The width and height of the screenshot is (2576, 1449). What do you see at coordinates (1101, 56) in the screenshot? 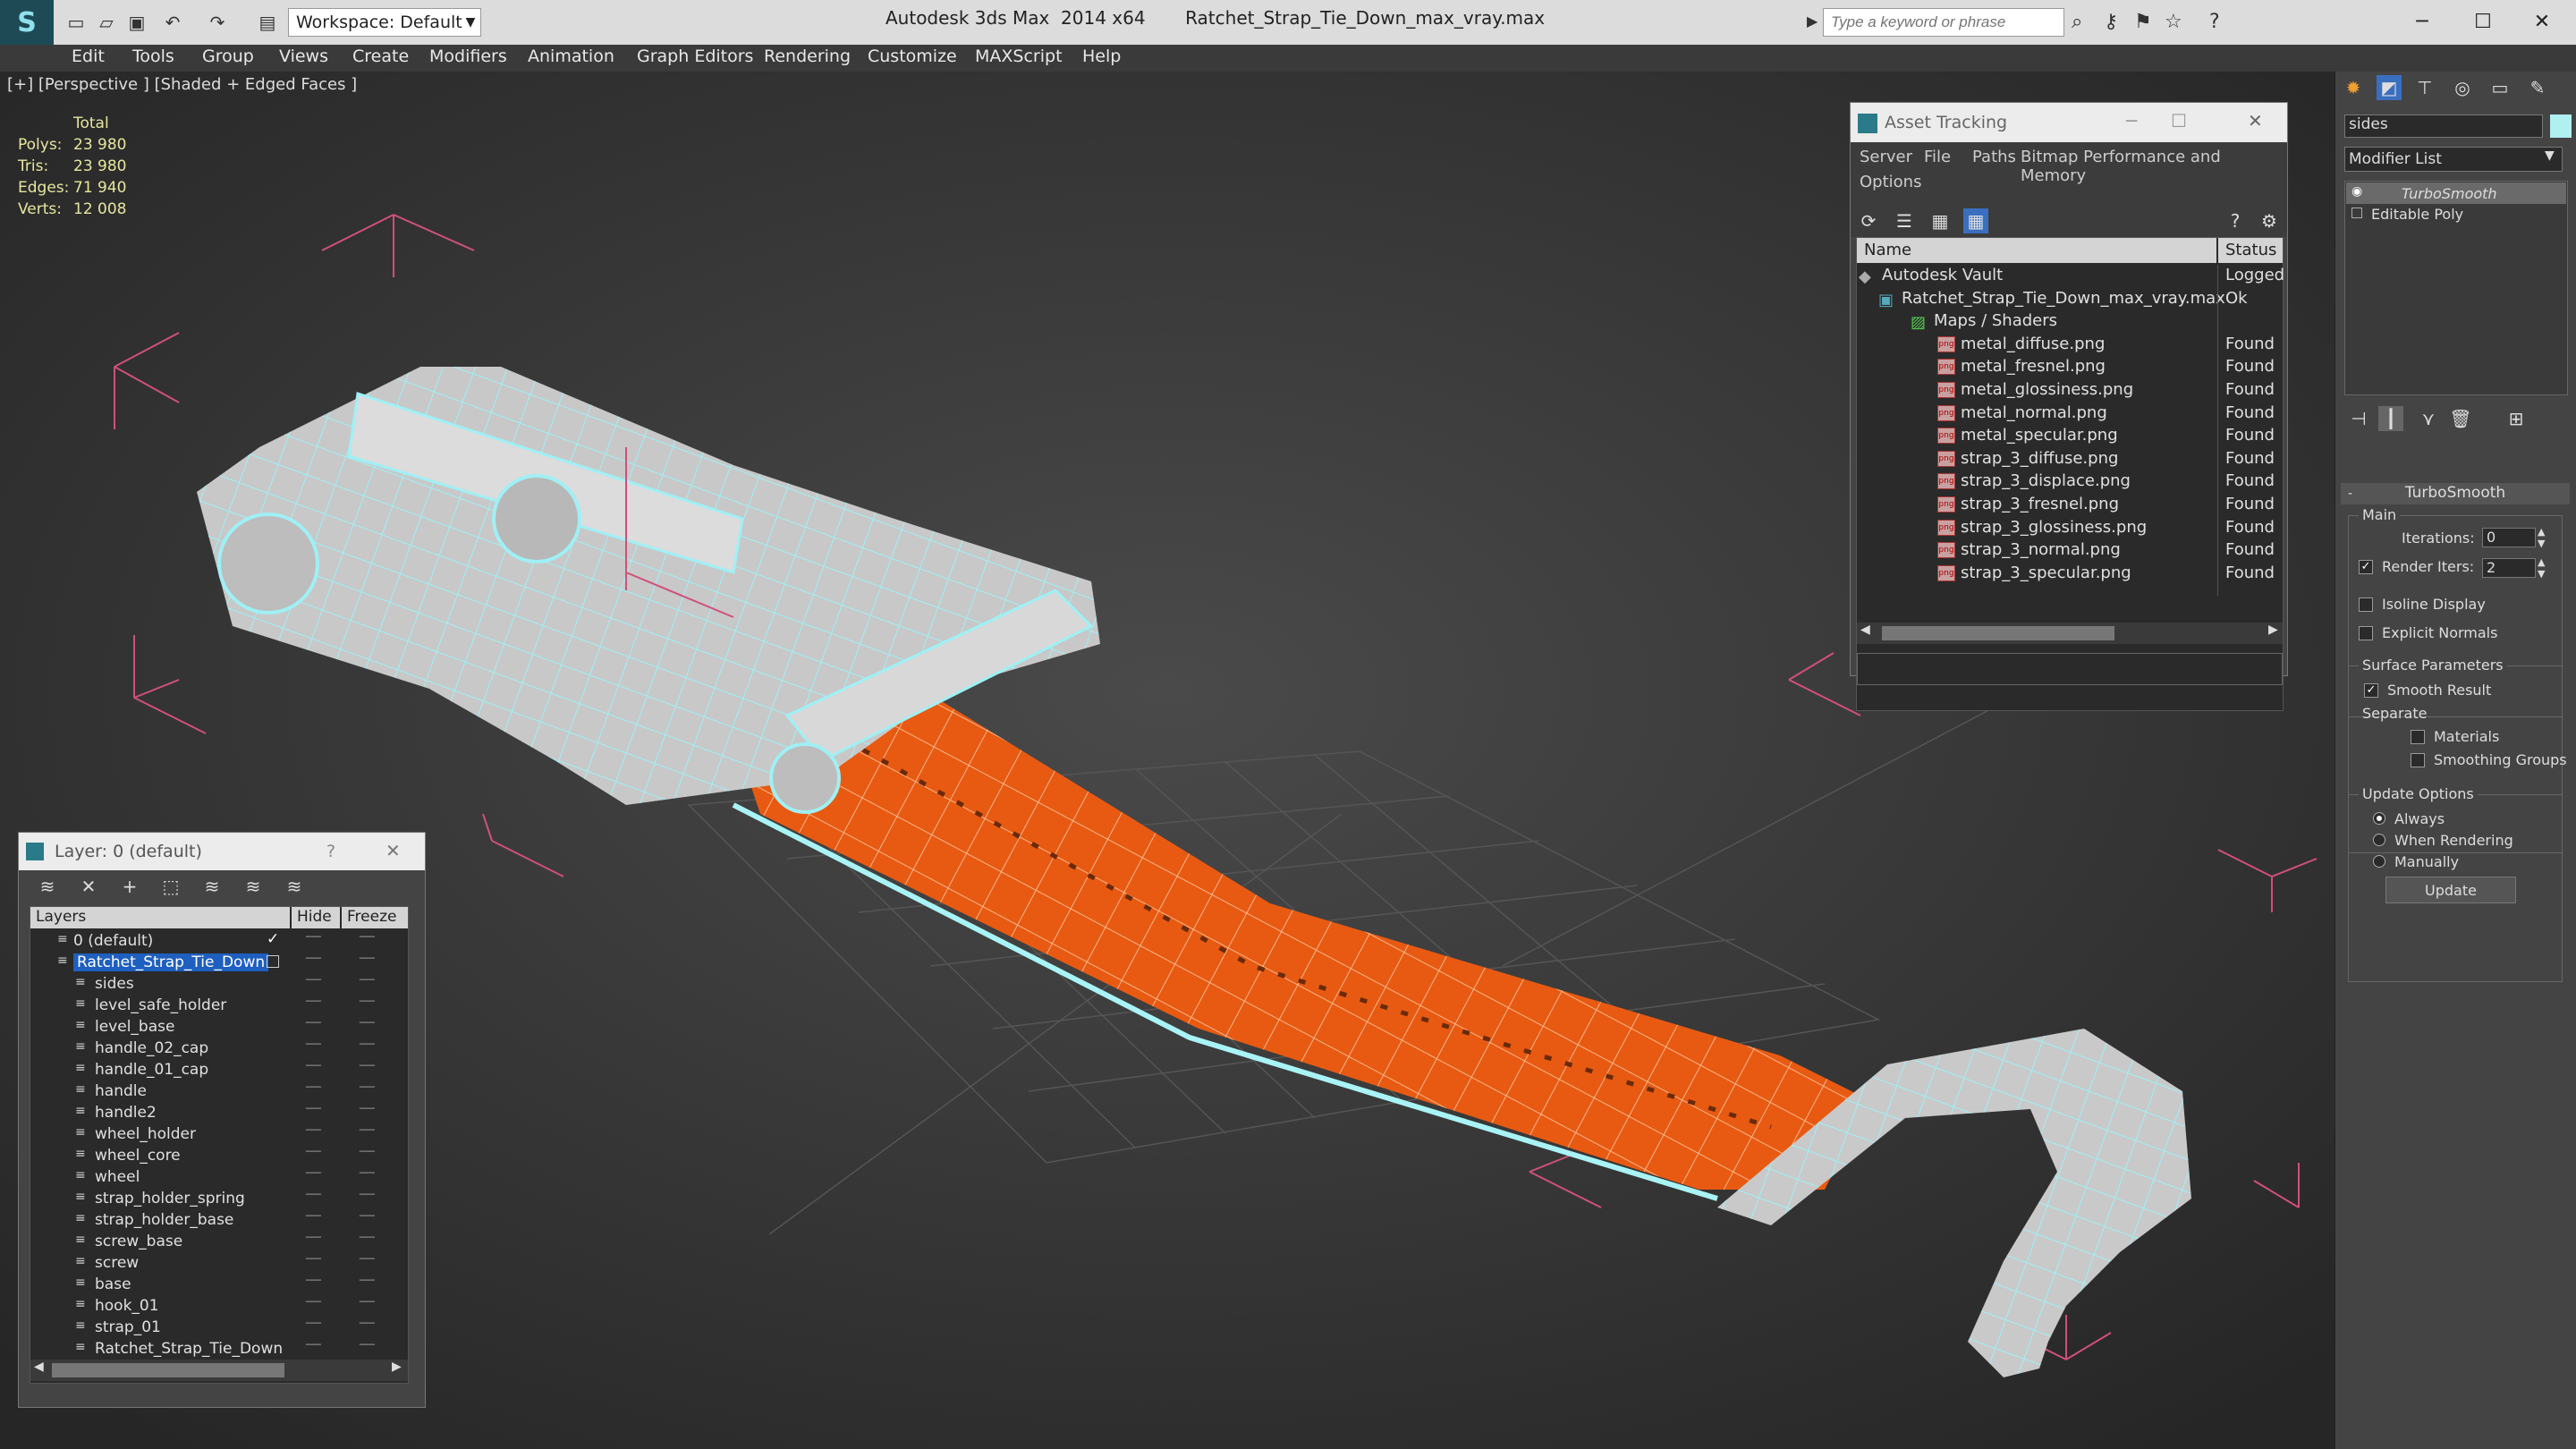
I see `menu-help: Help` at bounding box center [1101, 56].